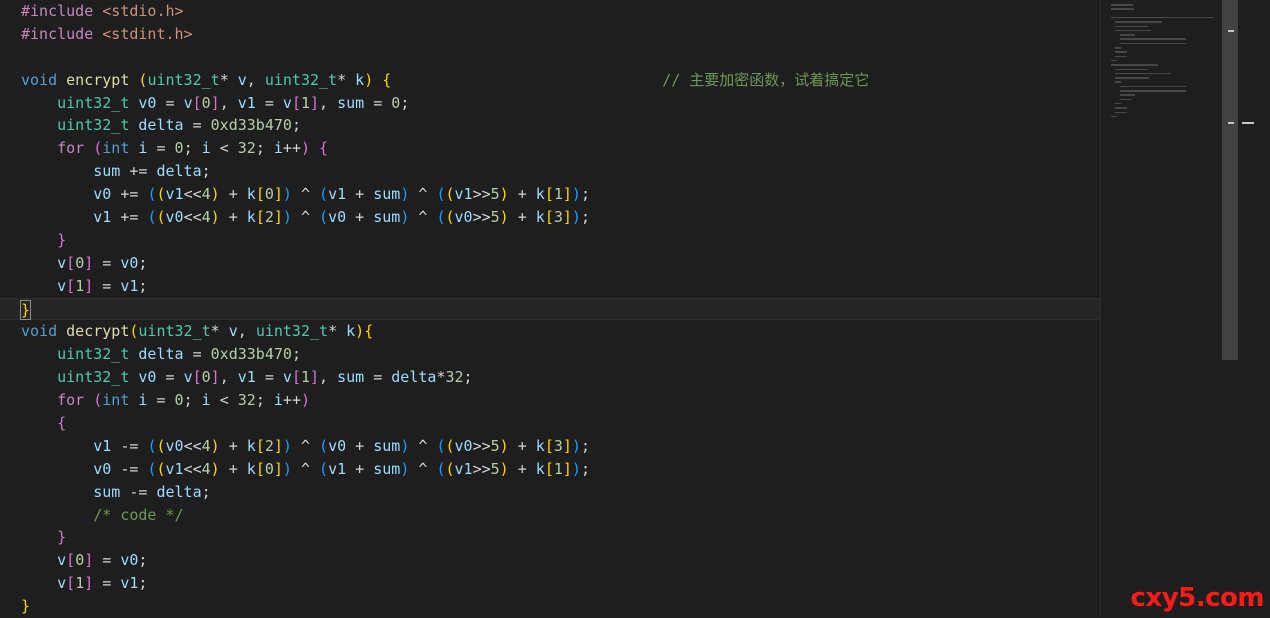 This screenshot has height=618, width=1270. I want to click on minimap, so click(1161, 308).